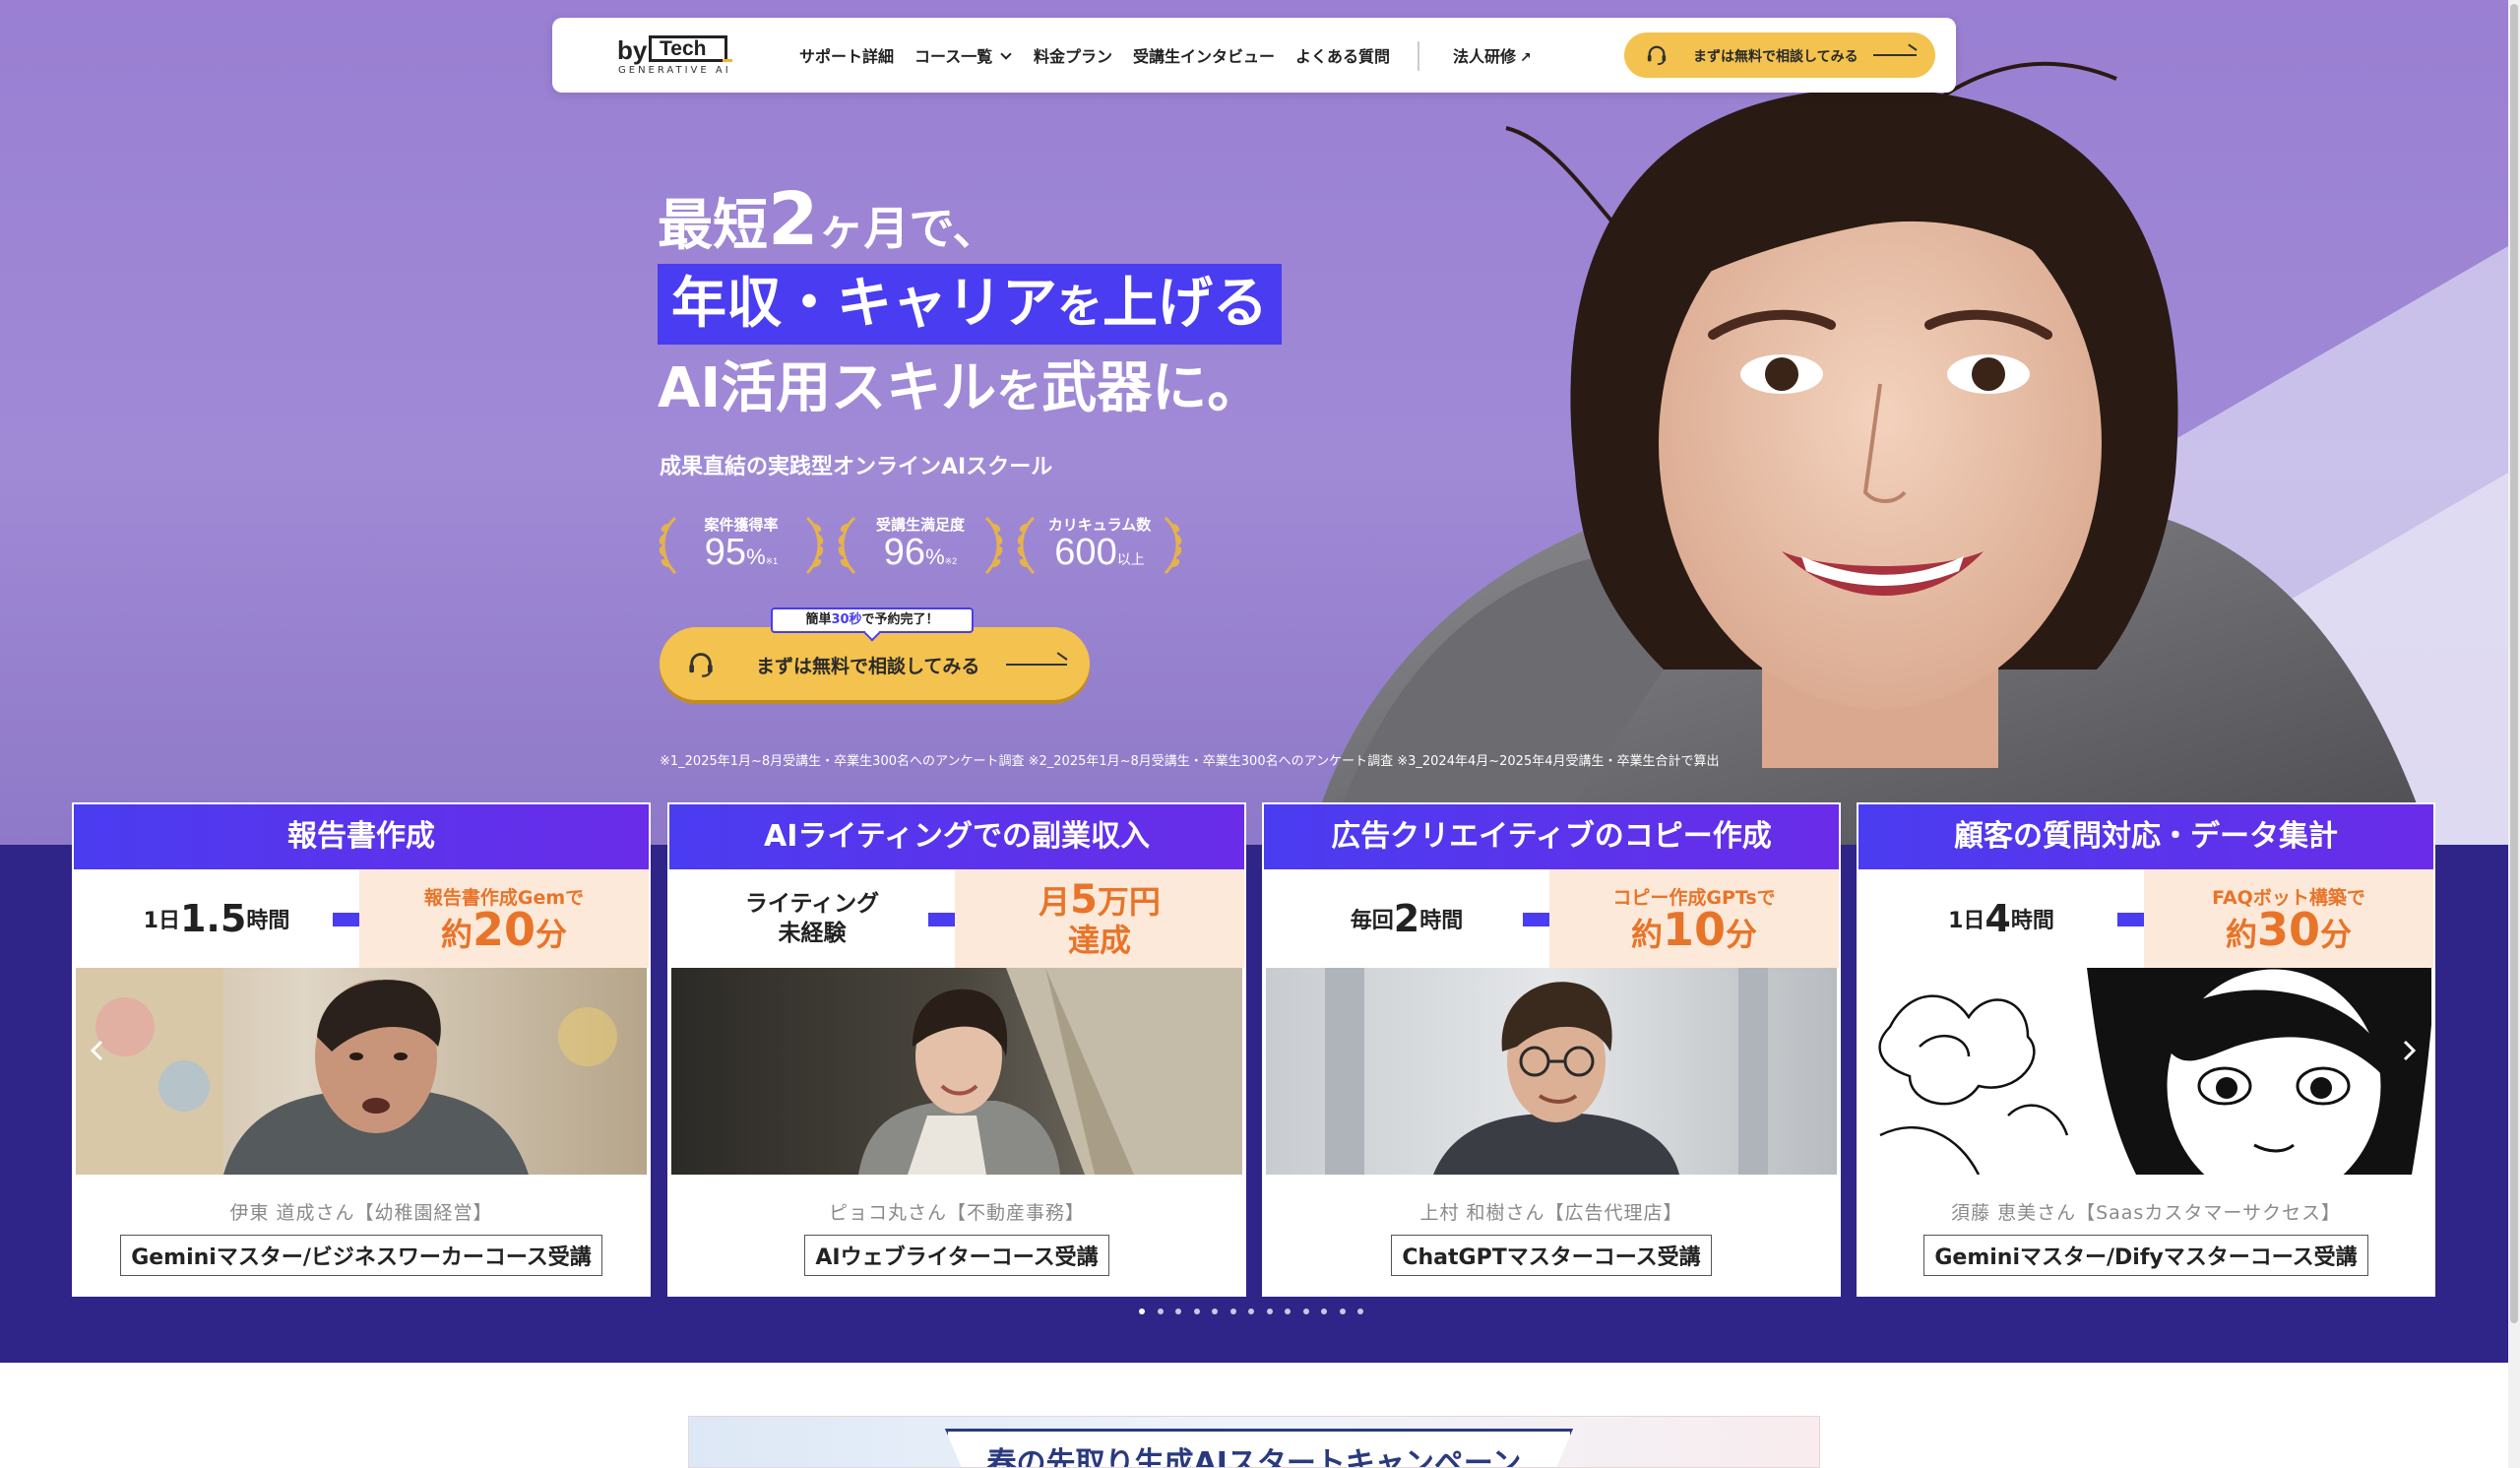  What do you see at coordinates (1406, 919) in the screenshot?
I see `before-number: 2` at bounding box center [1406, 919].